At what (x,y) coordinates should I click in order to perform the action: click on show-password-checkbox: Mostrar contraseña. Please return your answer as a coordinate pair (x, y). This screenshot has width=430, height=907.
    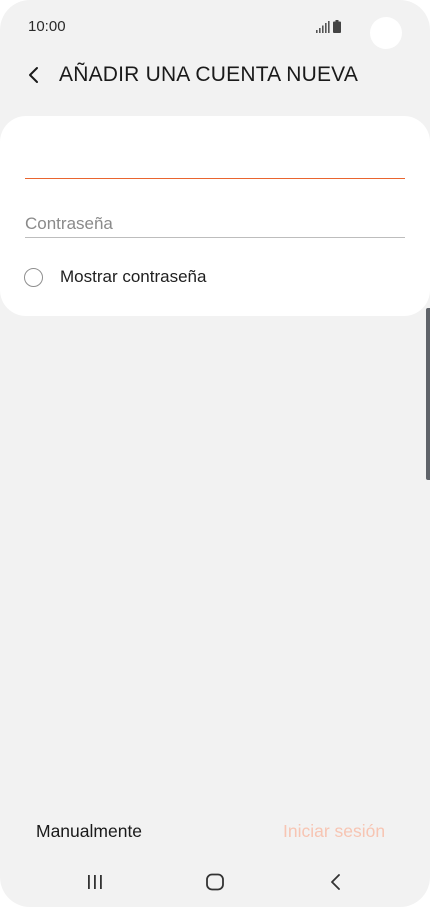
    Looking at the image, I should click on (115, 277).